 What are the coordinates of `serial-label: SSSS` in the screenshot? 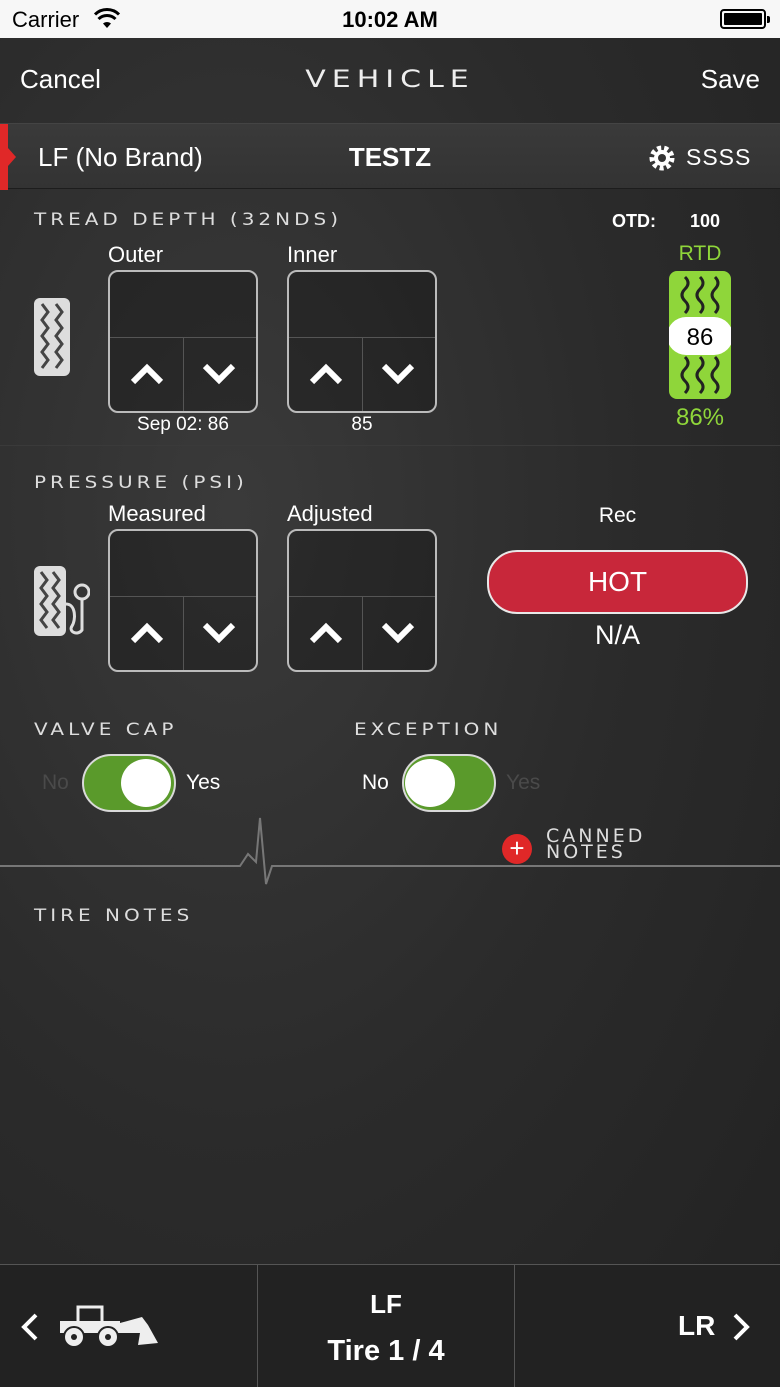 It's located at (719, 157).